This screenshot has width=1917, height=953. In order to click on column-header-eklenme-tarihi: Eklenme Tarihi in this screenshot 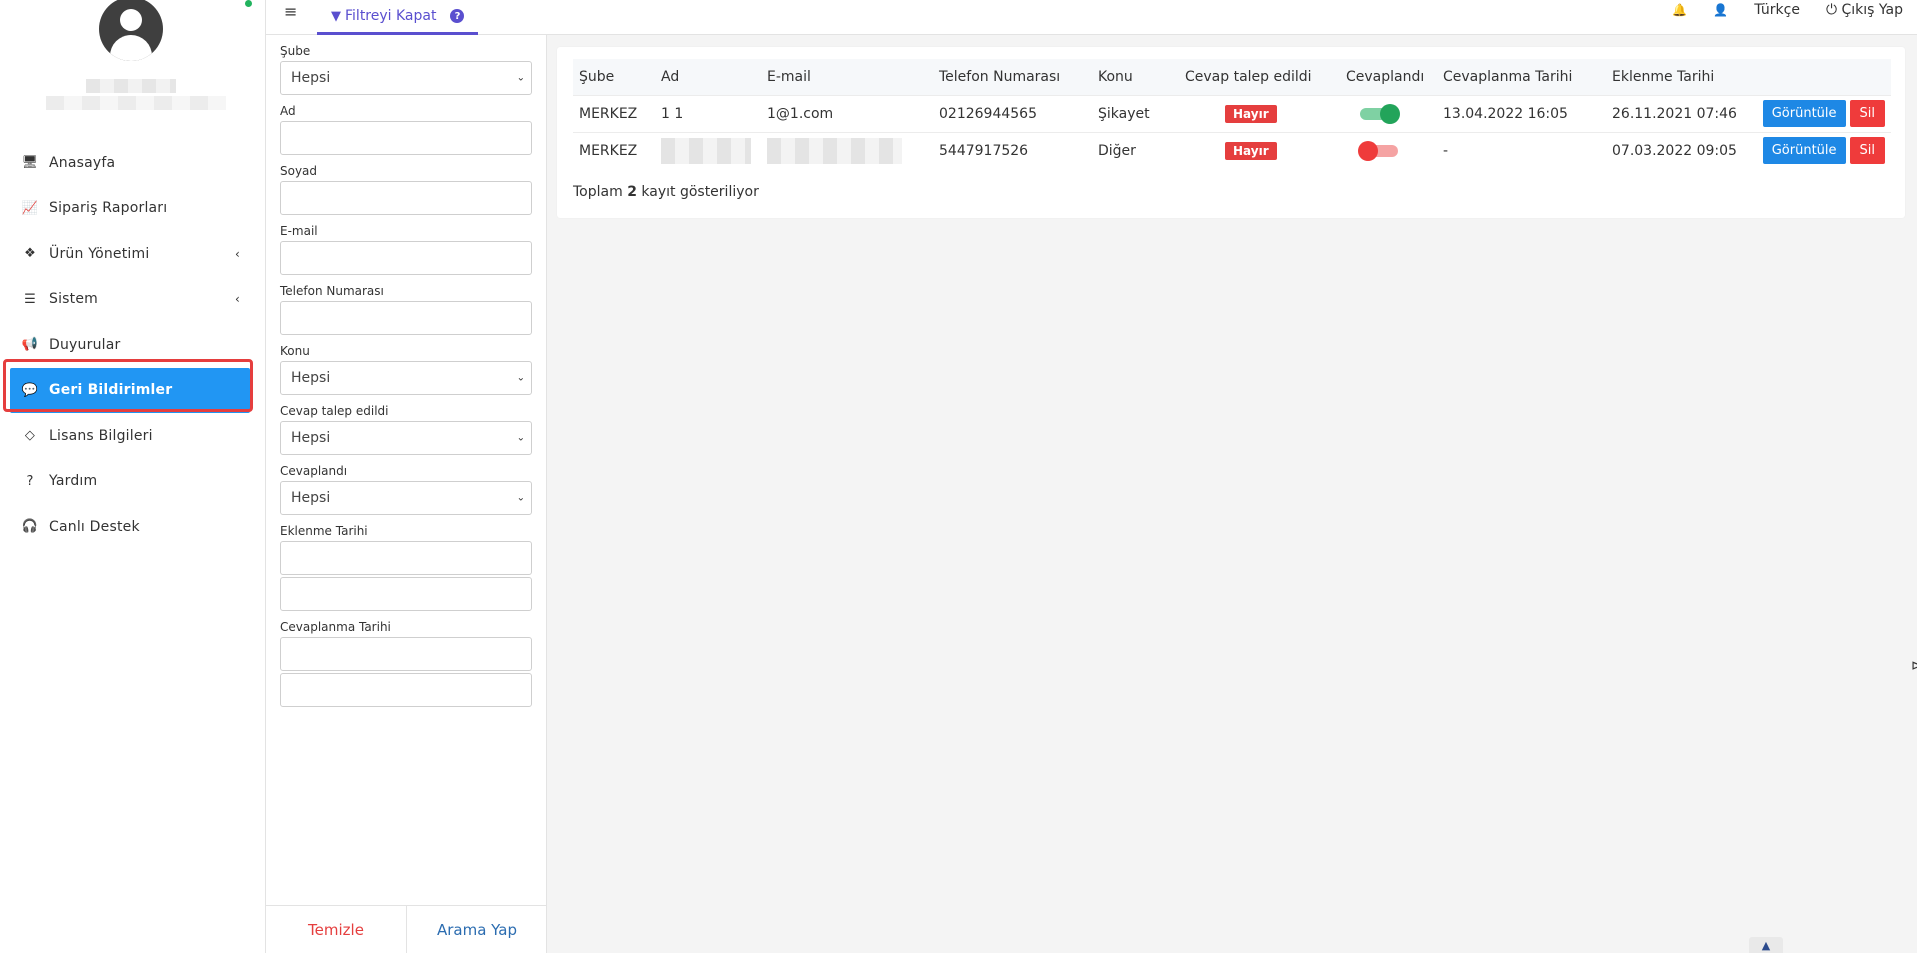, I will do `click(1679, 77)`.